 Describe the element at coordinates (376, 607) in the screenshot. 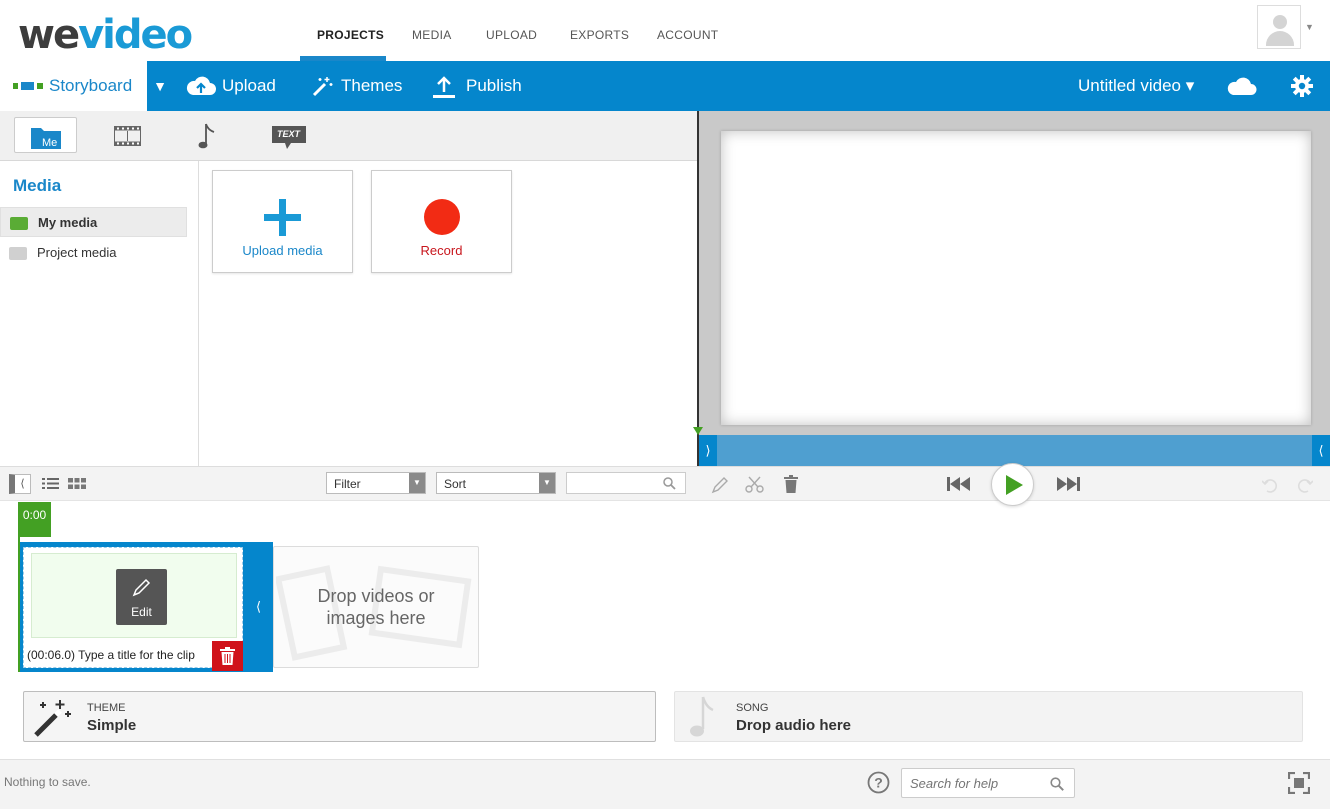

I see `drop-videos-zone: Drop videos or images here` at that location.